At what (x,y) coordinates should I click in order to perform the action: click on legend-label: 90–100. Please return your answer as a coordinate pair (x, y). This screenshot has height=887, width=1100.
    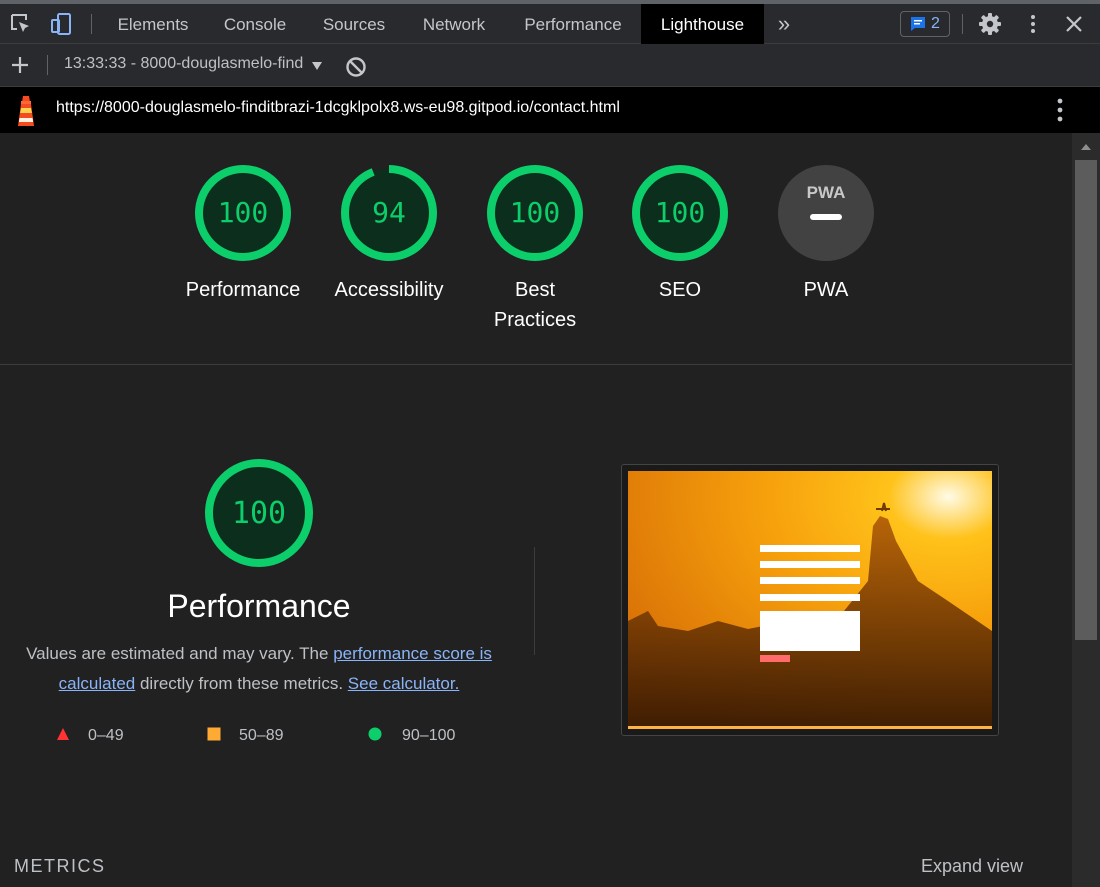
    Looking at the image, I should click on (429, 735).